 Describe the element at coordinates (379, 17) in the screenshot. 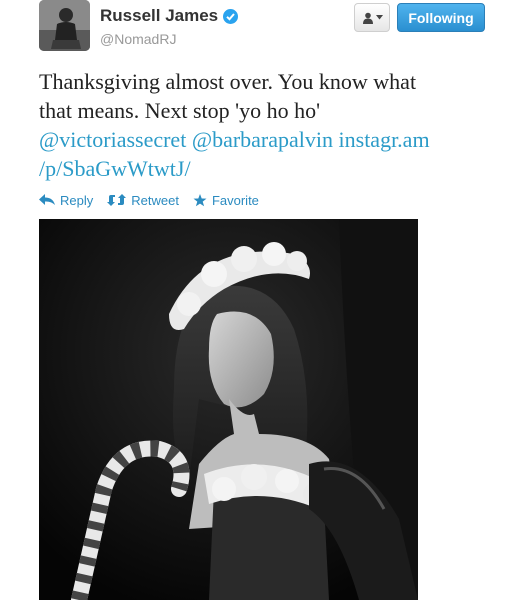

I see `chevron-down-icon` at that location.